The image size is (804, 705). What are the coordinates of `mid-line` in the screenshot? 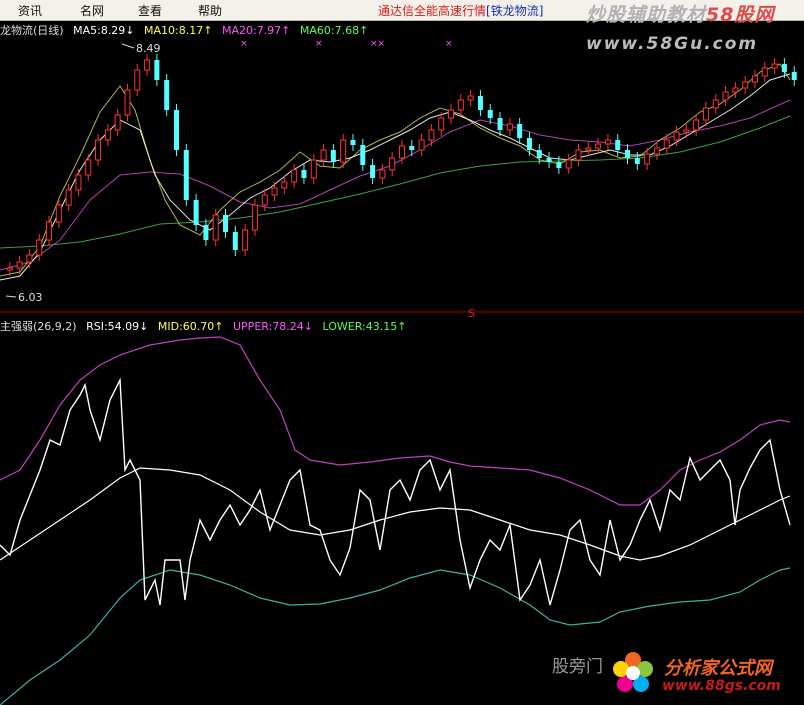 It's located at (395, 514).